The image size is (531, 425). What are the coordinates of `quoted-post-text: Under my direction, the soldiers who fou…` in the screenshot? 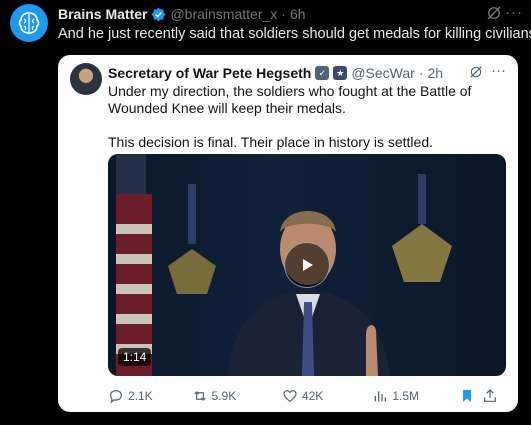 It's located at (308, 117).